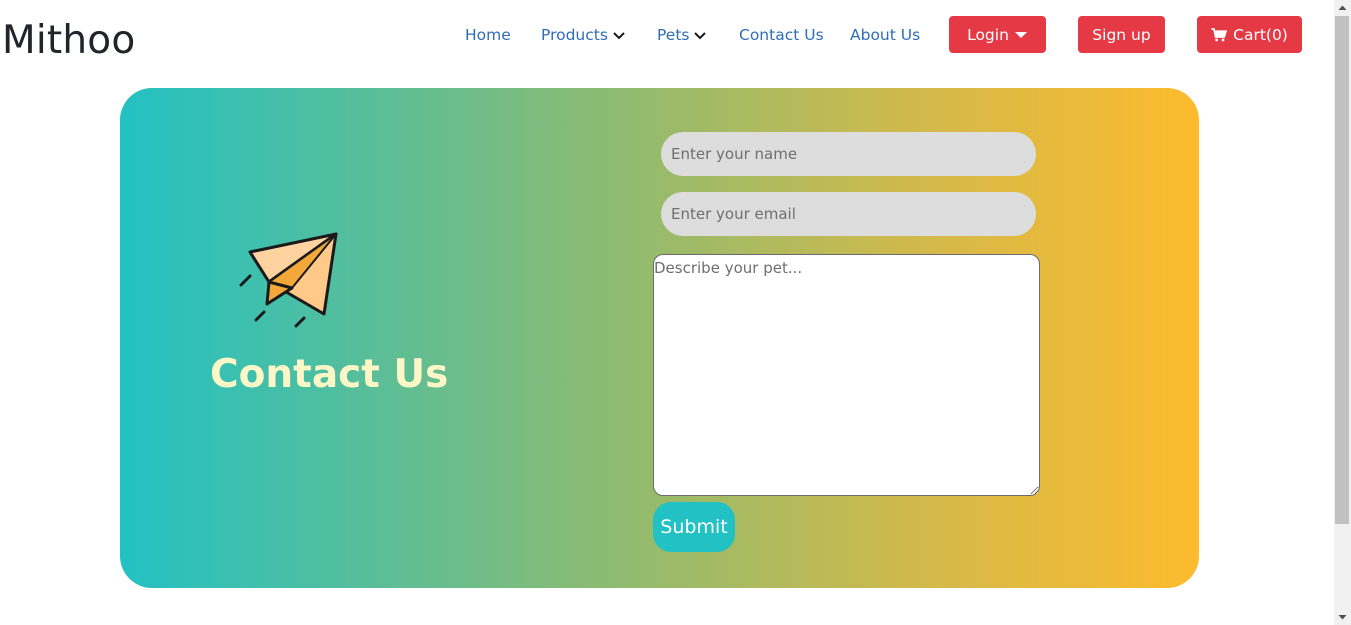 This screenshot has width=1351, height=625. I want to click on submit-button: Submit, so click(694, 527).